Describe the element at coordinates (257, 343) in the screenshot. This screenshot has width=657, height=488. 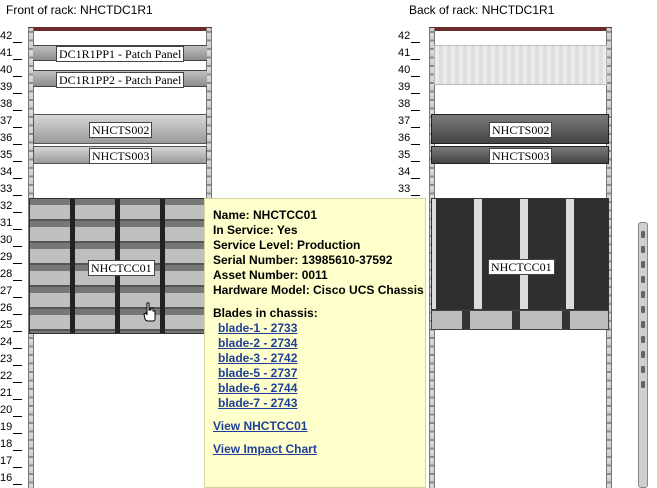
I see `blade-link: blade-2 - 2734` at that location.